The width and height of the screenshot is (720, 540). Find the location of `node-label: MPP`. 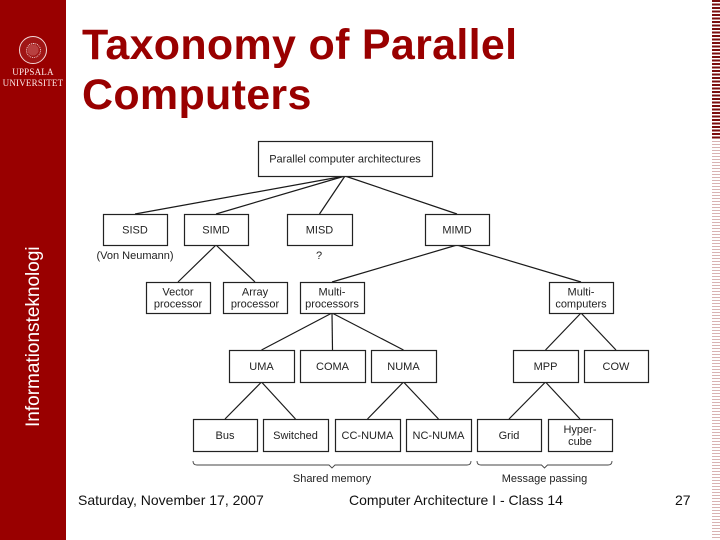

node-label: MPP is located at coordinates (546, 367).